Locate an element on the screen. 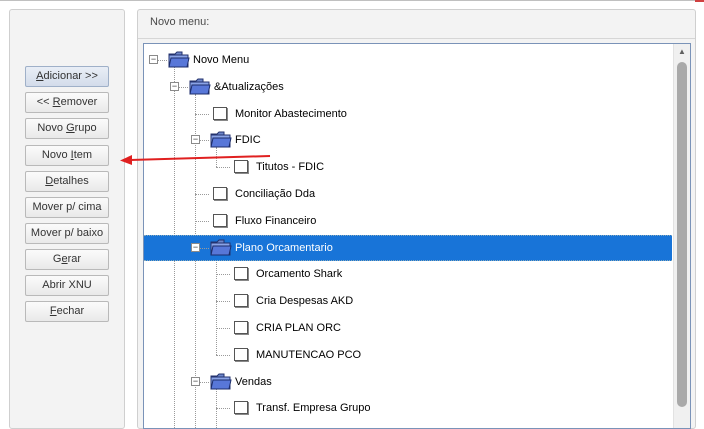  detalhes-button: Detalhes is located at coordinates (67, 181).